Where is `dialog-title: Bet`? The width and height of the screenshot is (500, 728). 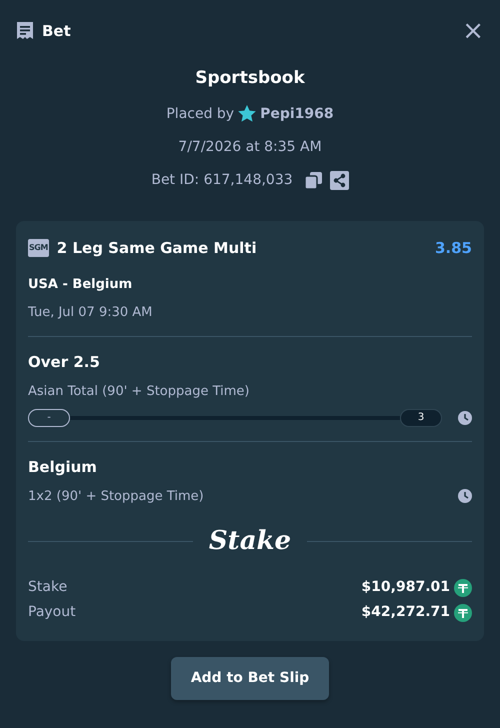
dialog-title: Bet is located at coordinates (56, 31).